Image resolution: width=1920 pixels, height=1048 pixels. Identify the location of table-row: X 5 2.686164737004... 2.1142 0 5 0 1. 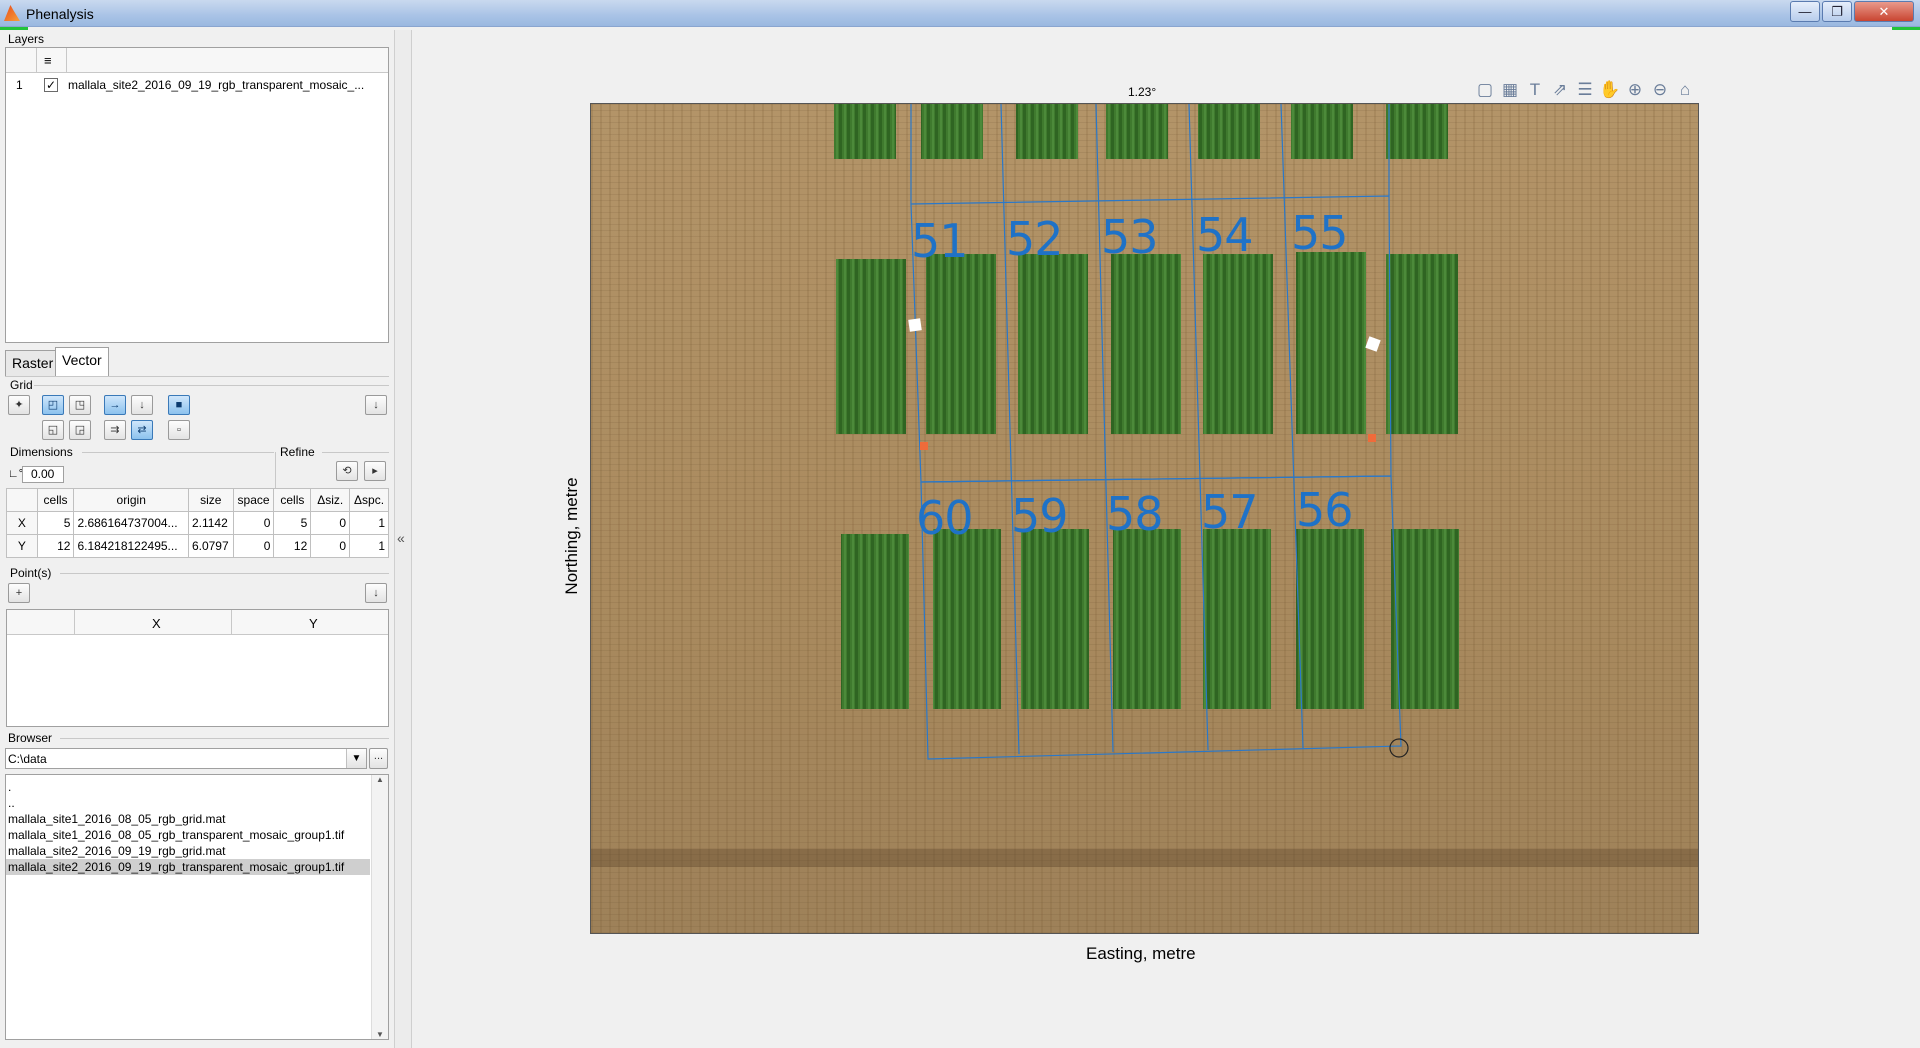
(197, 523).